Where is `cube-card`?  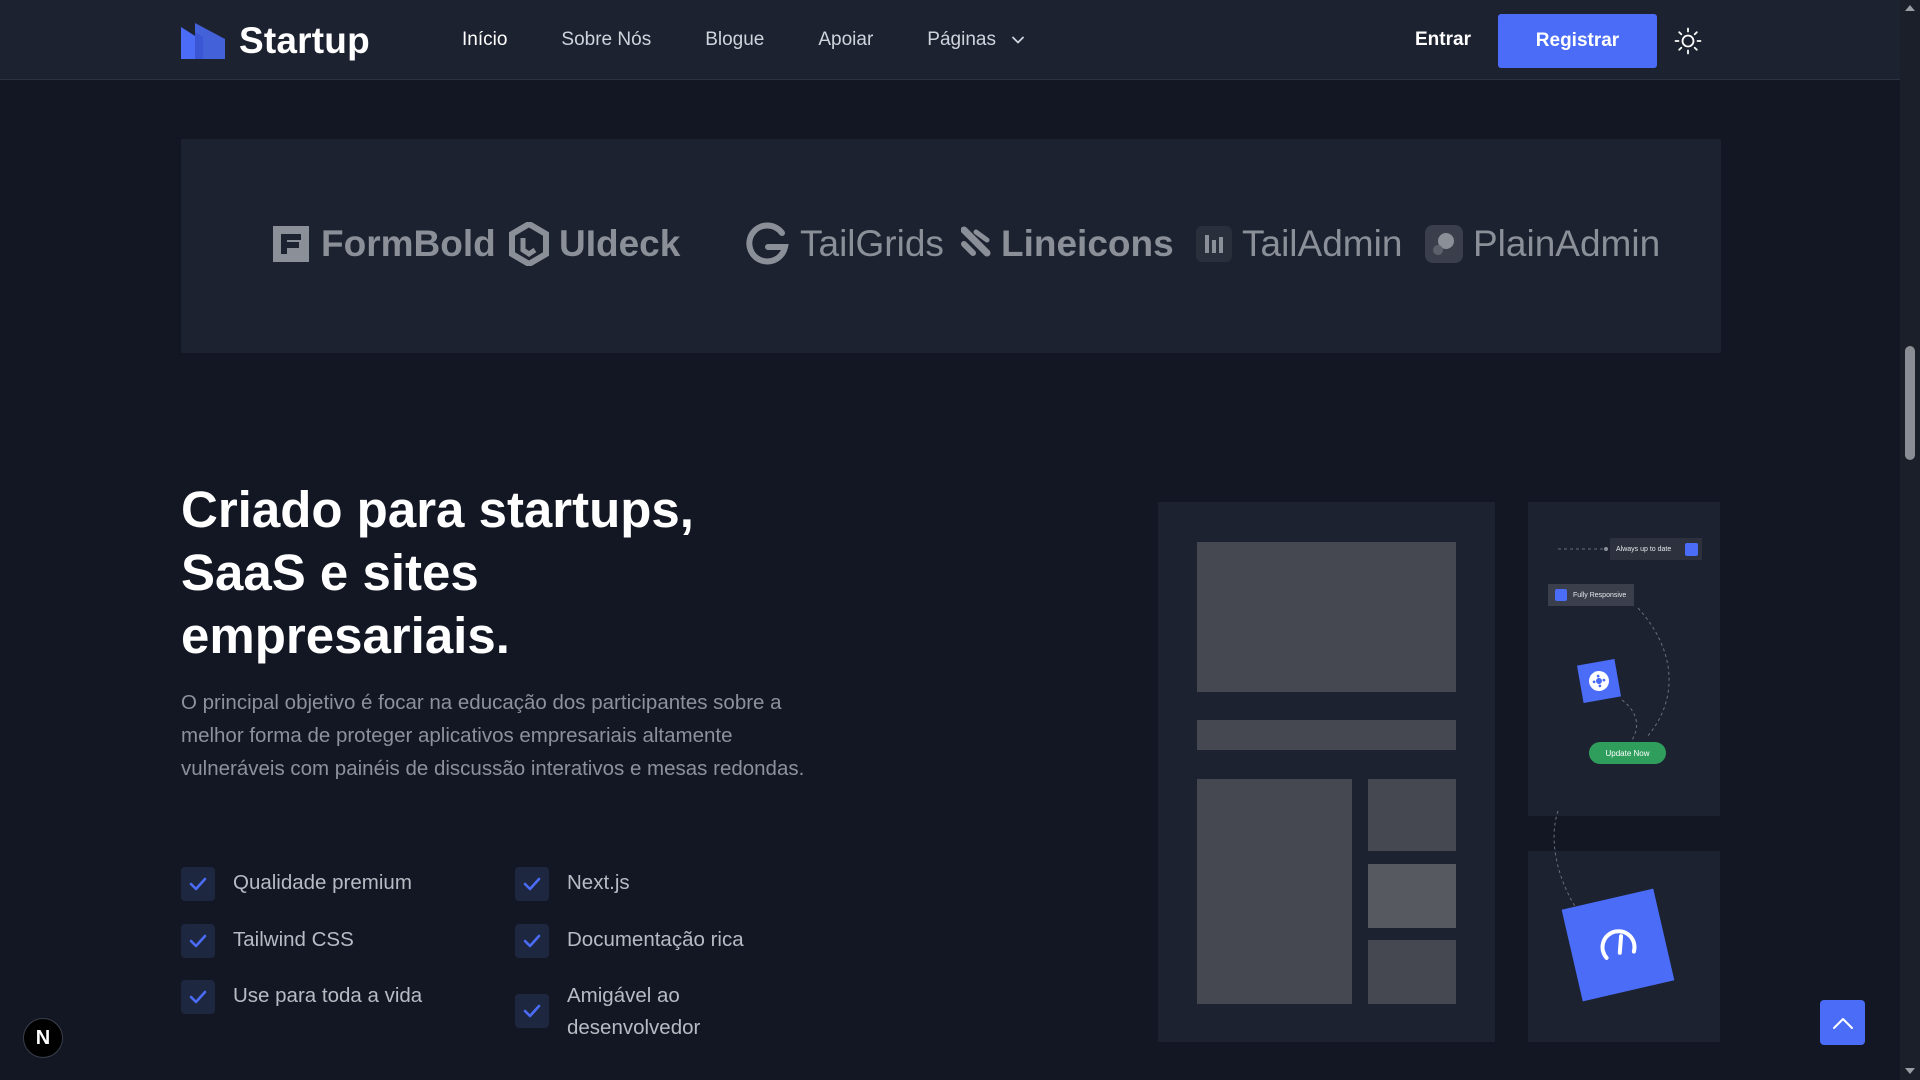 cube-card is located at coordinates (1599, 681).